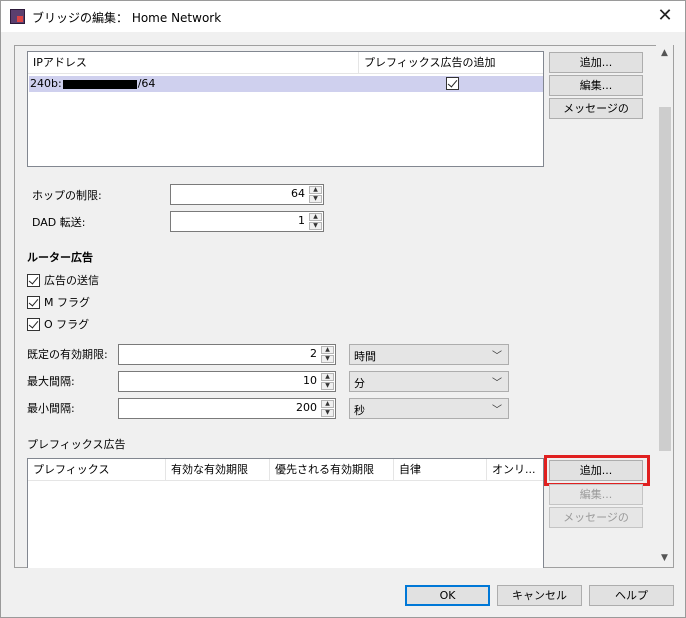 This screenshot has height=618, width=686. I want to click on m-flag-checkbox, so click(33, 302).